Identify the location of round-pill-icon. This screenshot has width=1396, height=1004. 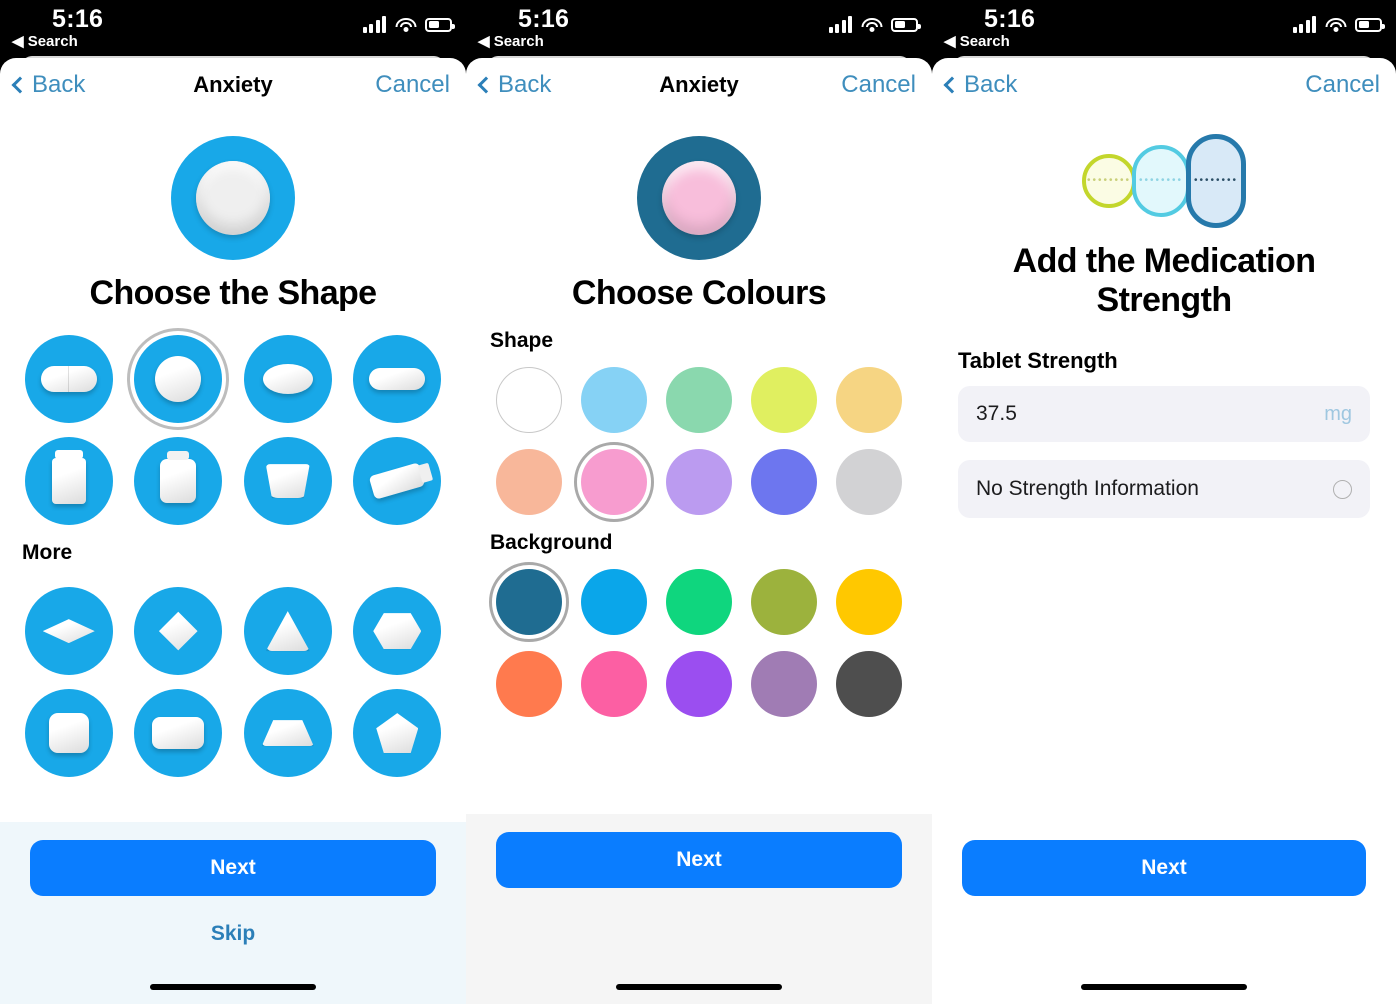
(233, 198).